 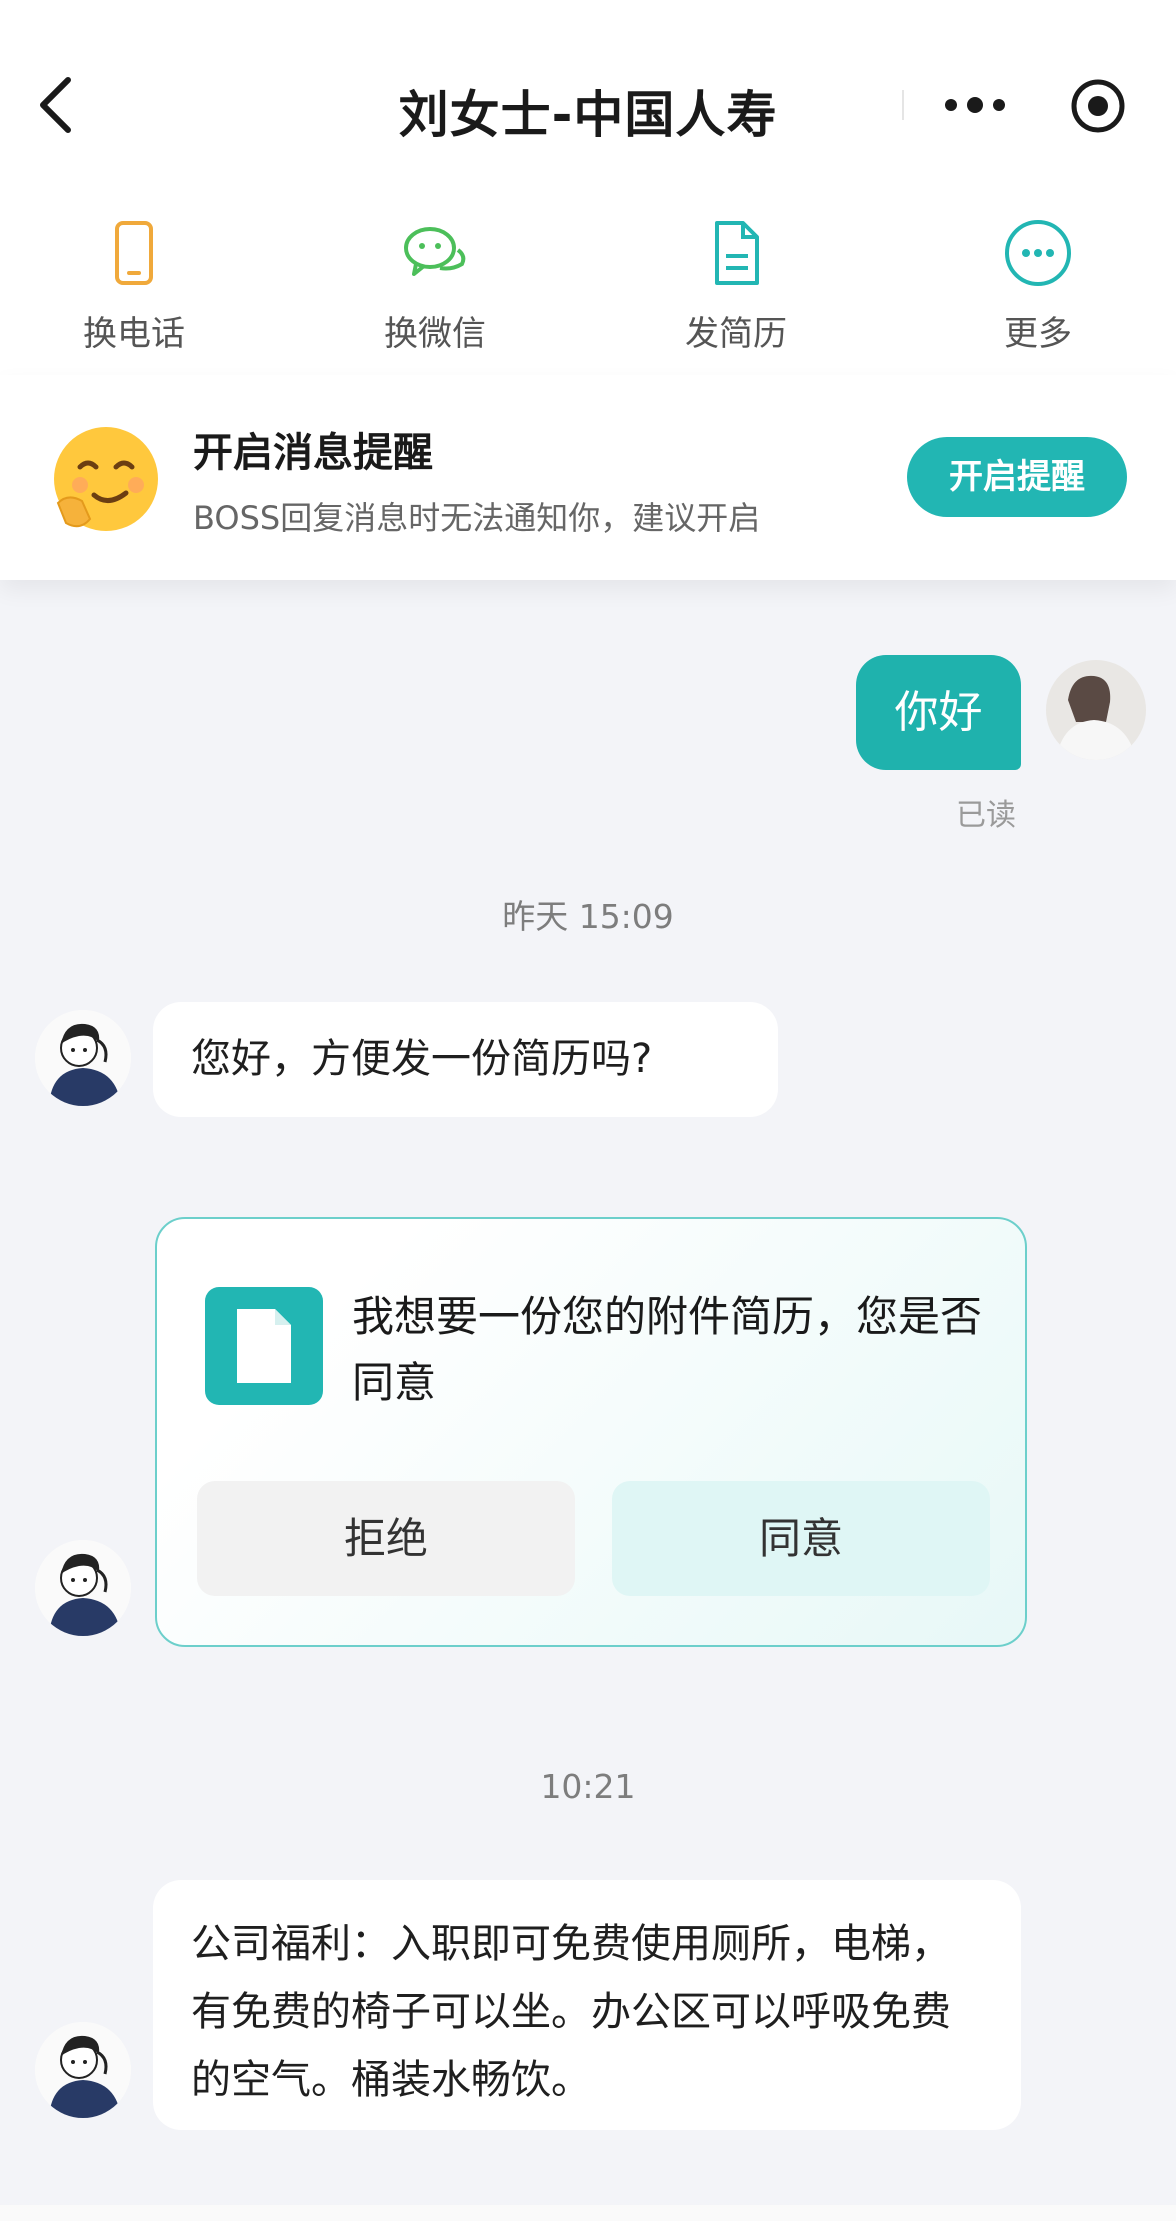 I want to click on user-photo-icon, so click(x=1096, y=710).